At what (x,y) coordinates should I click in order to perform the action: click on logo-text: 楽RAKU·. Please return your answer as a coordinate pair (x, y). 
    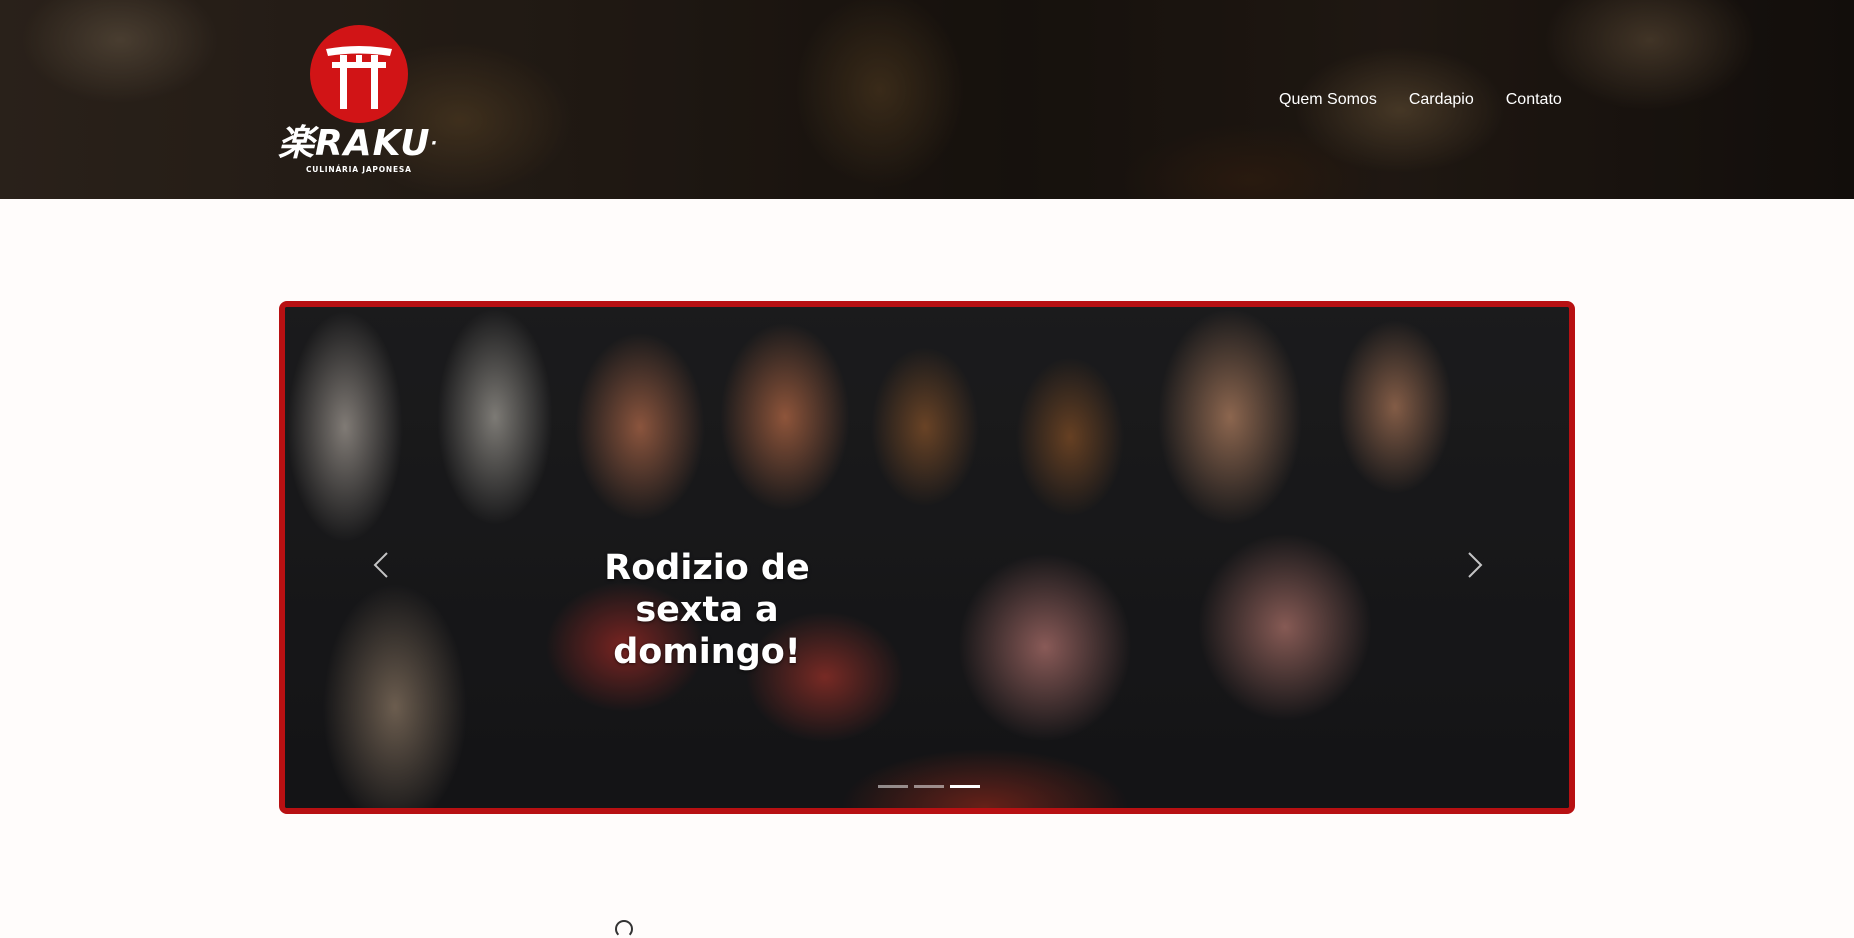
    Looking at the image, I should click on (358, 144).